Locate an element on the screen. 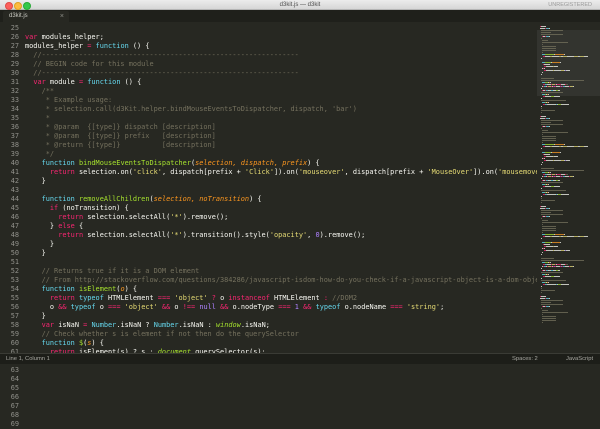 Image resolution: width=600 pixels, height=429 pixels. tab-d3kit-js: d3kit.js × is located at coordinates (36, 16).